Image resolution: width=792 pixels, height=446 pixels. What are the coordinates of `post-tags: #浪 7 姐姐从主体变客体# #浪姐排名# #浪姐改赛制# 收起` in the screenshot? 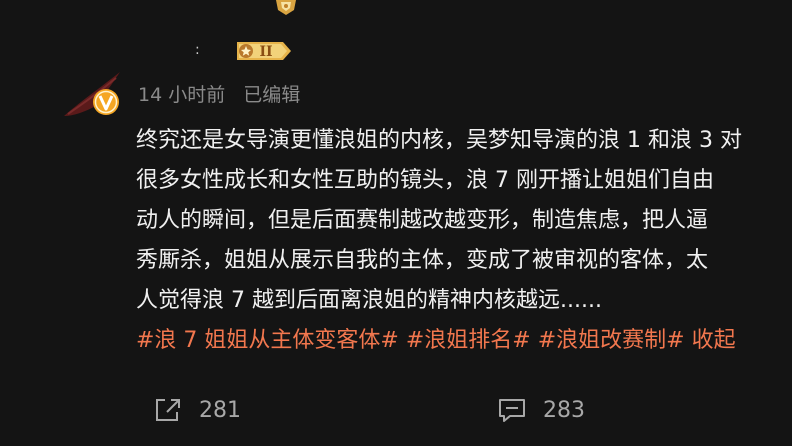 It's located at (464, 341).